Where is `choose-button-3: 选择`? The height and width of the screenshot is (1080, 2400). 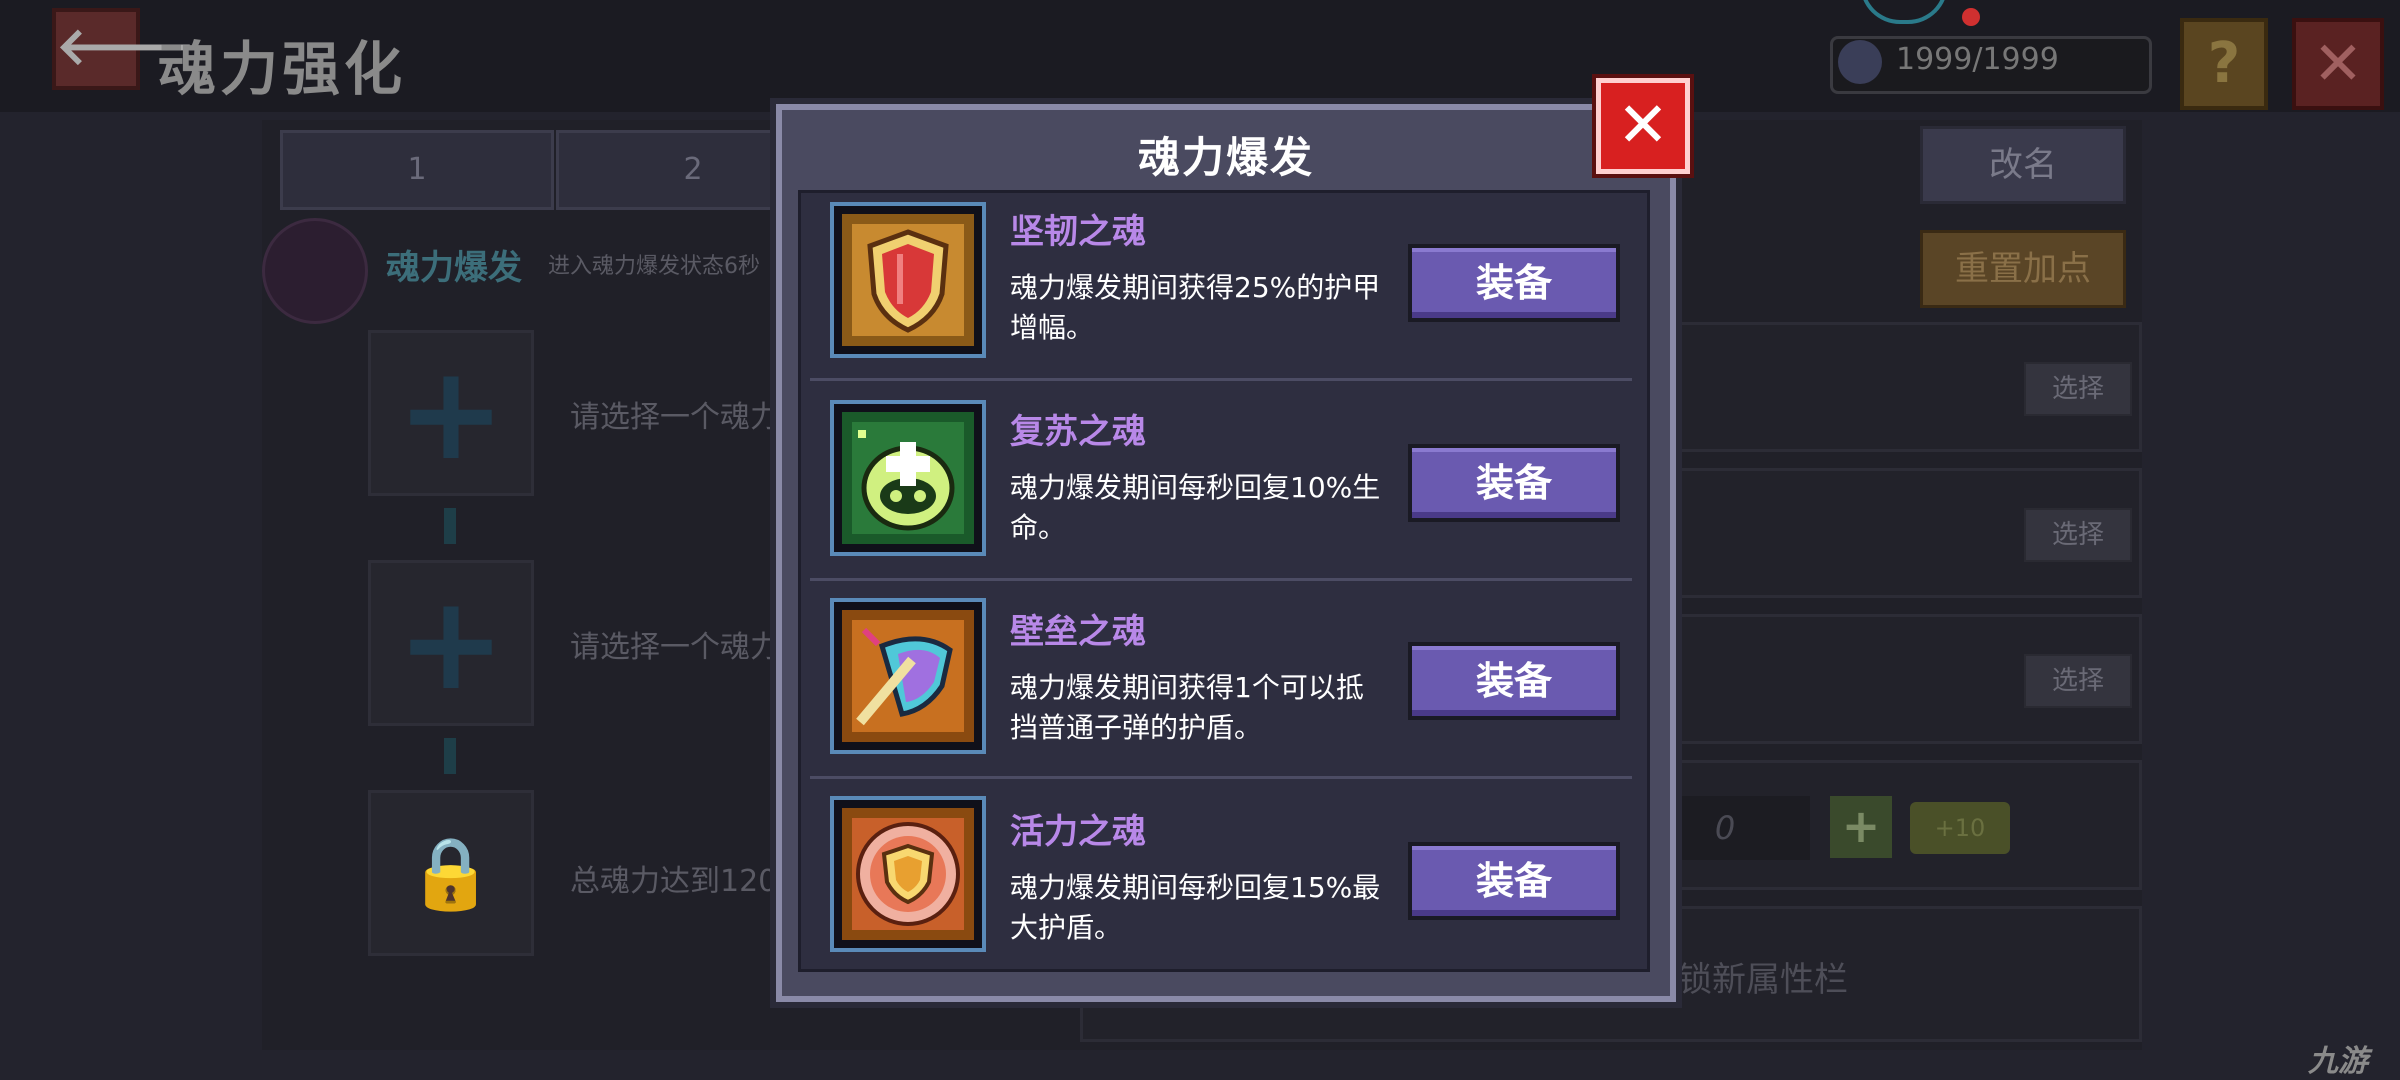 choose-button-3: 选择 is located at coordinates (2078, 681).